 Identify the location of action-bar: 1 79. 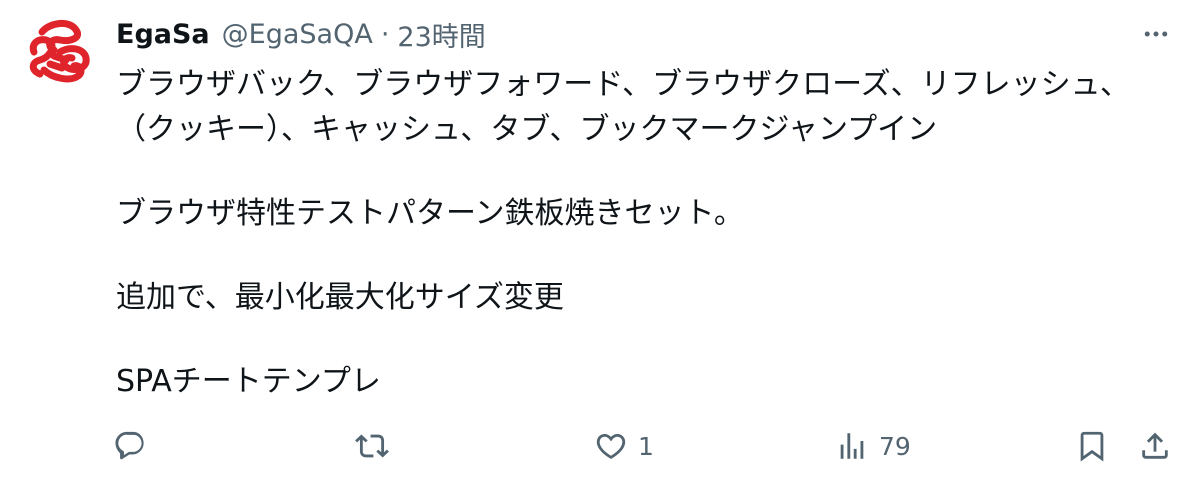
(600, 446).